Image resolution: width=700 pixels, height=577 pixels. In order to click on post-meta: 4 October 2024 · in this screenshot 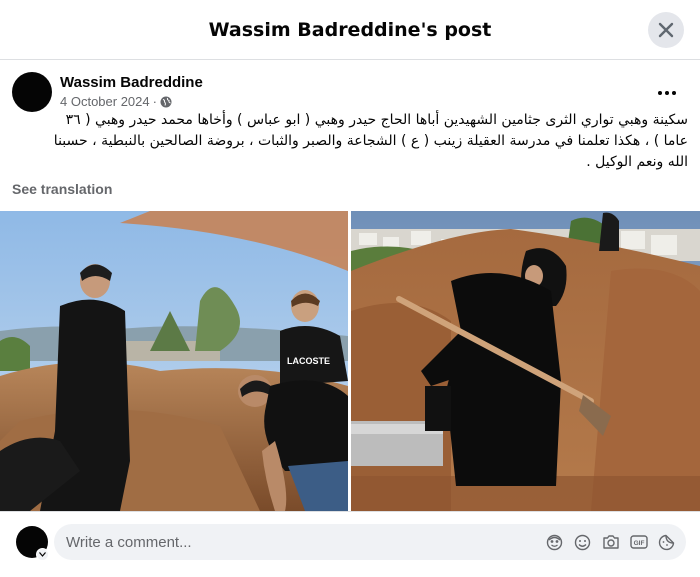, I will do `click(116, 101)`.